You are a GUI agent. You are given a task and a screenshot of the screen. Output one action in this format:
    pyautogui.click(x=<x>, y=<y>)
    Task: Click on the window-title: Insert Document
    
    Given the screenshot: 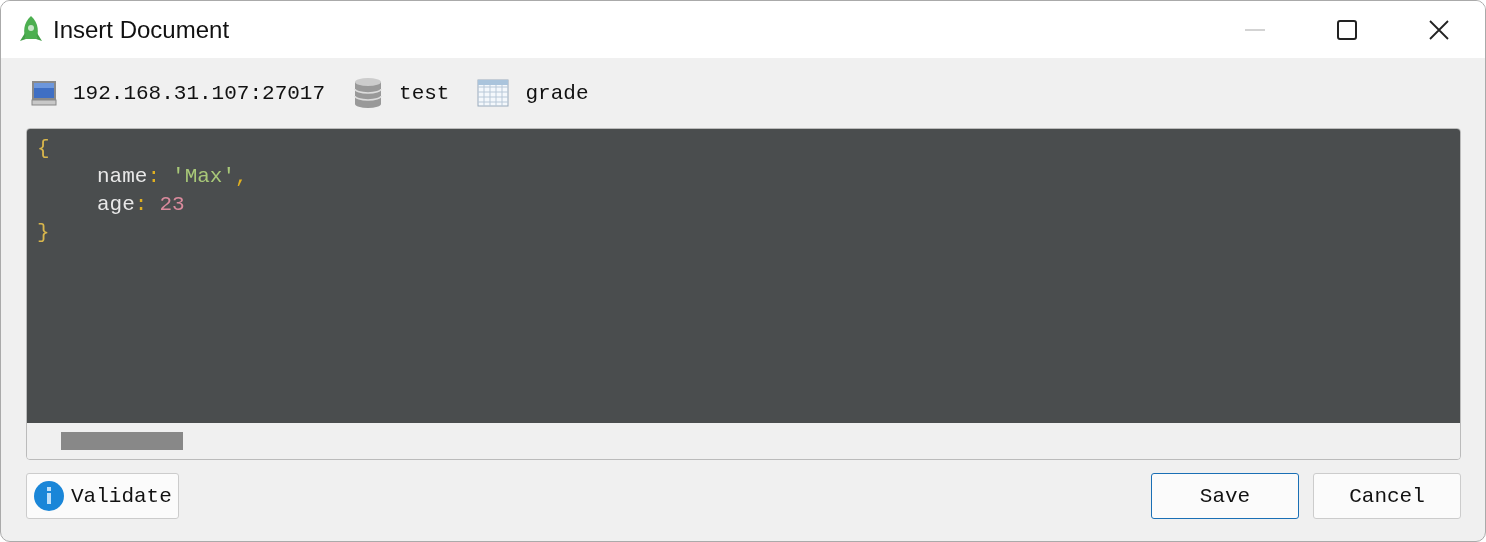 What is the action you would take?
    pyautogui.click(x=142, y=29)
    